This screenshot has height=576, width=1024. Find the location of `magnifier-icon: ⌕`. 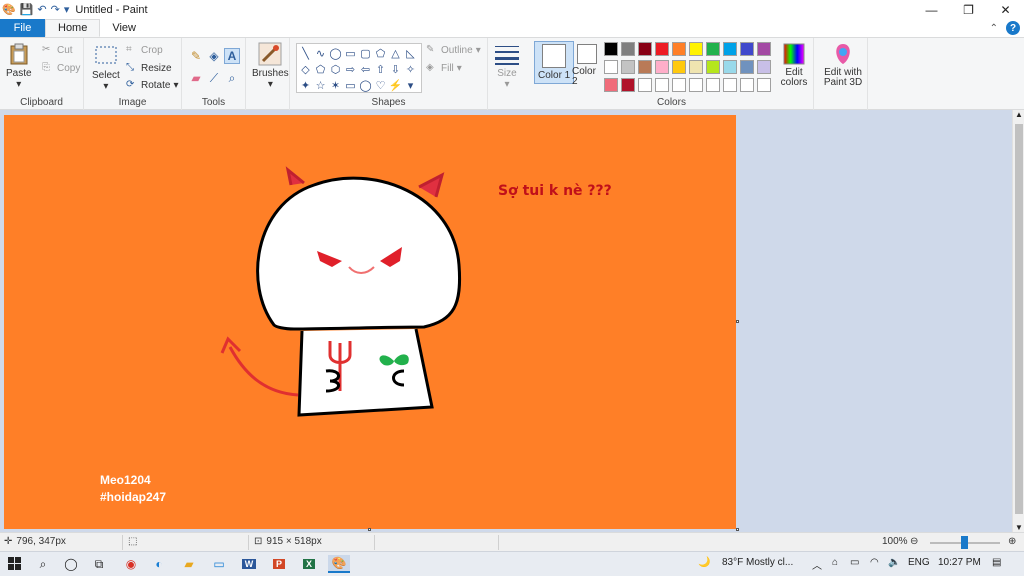

magnifier-icon: ⌕ is located at coordinates (232, 78).